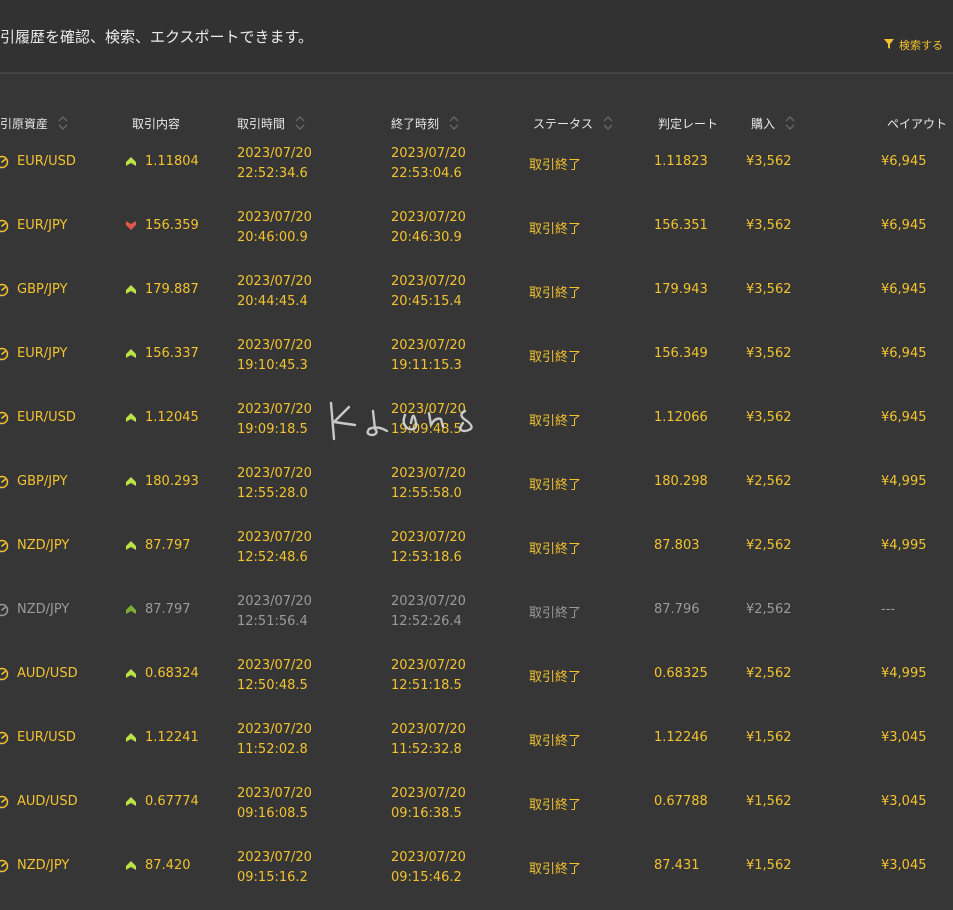  Describe the element at coordinates (426, 877) in the screenshot. I see `end-time: 09:15:46.2` at that location.